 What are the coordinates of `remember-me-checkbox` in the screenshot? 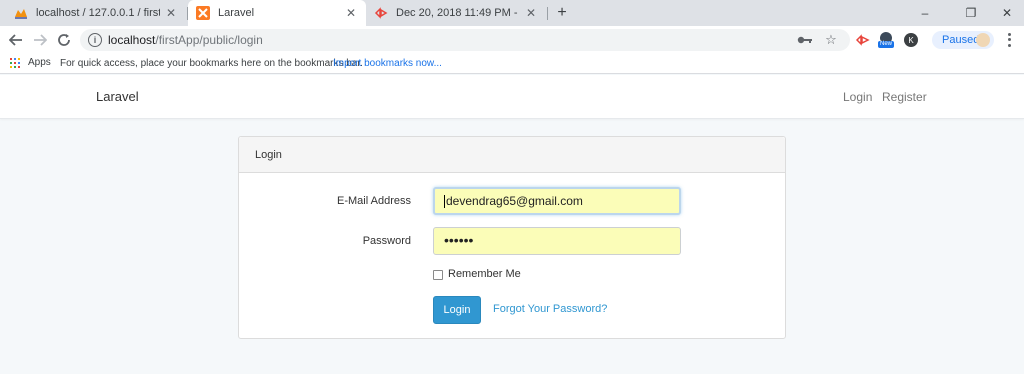 It's located at (438, 275).